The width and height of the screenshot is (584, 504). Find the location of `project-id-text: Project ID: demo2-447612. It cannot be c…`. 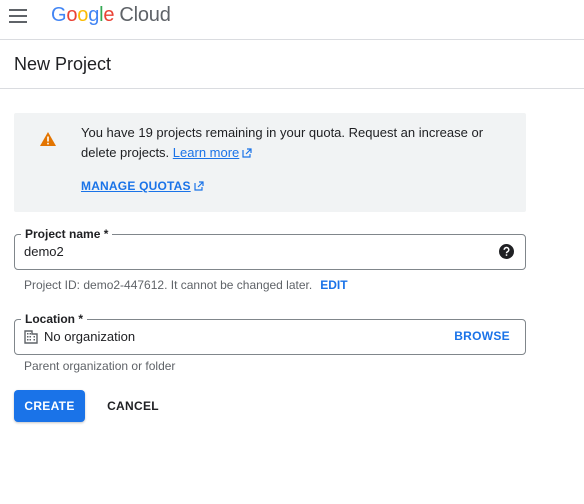

project-id-text: Project ID: demo2-447612. It cannot be c… is located at coordinates (168, 285).